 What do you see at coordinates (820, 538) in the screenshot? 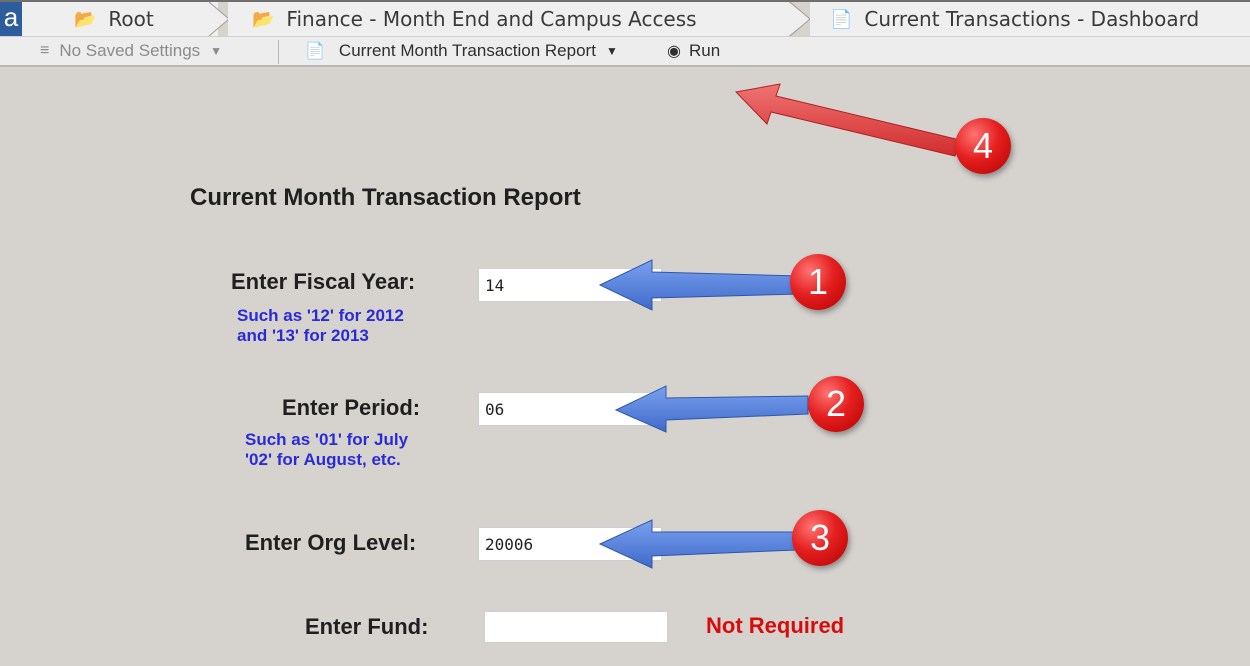
I see `annotation-badge-3: 3` at bounding box center [820, 538].